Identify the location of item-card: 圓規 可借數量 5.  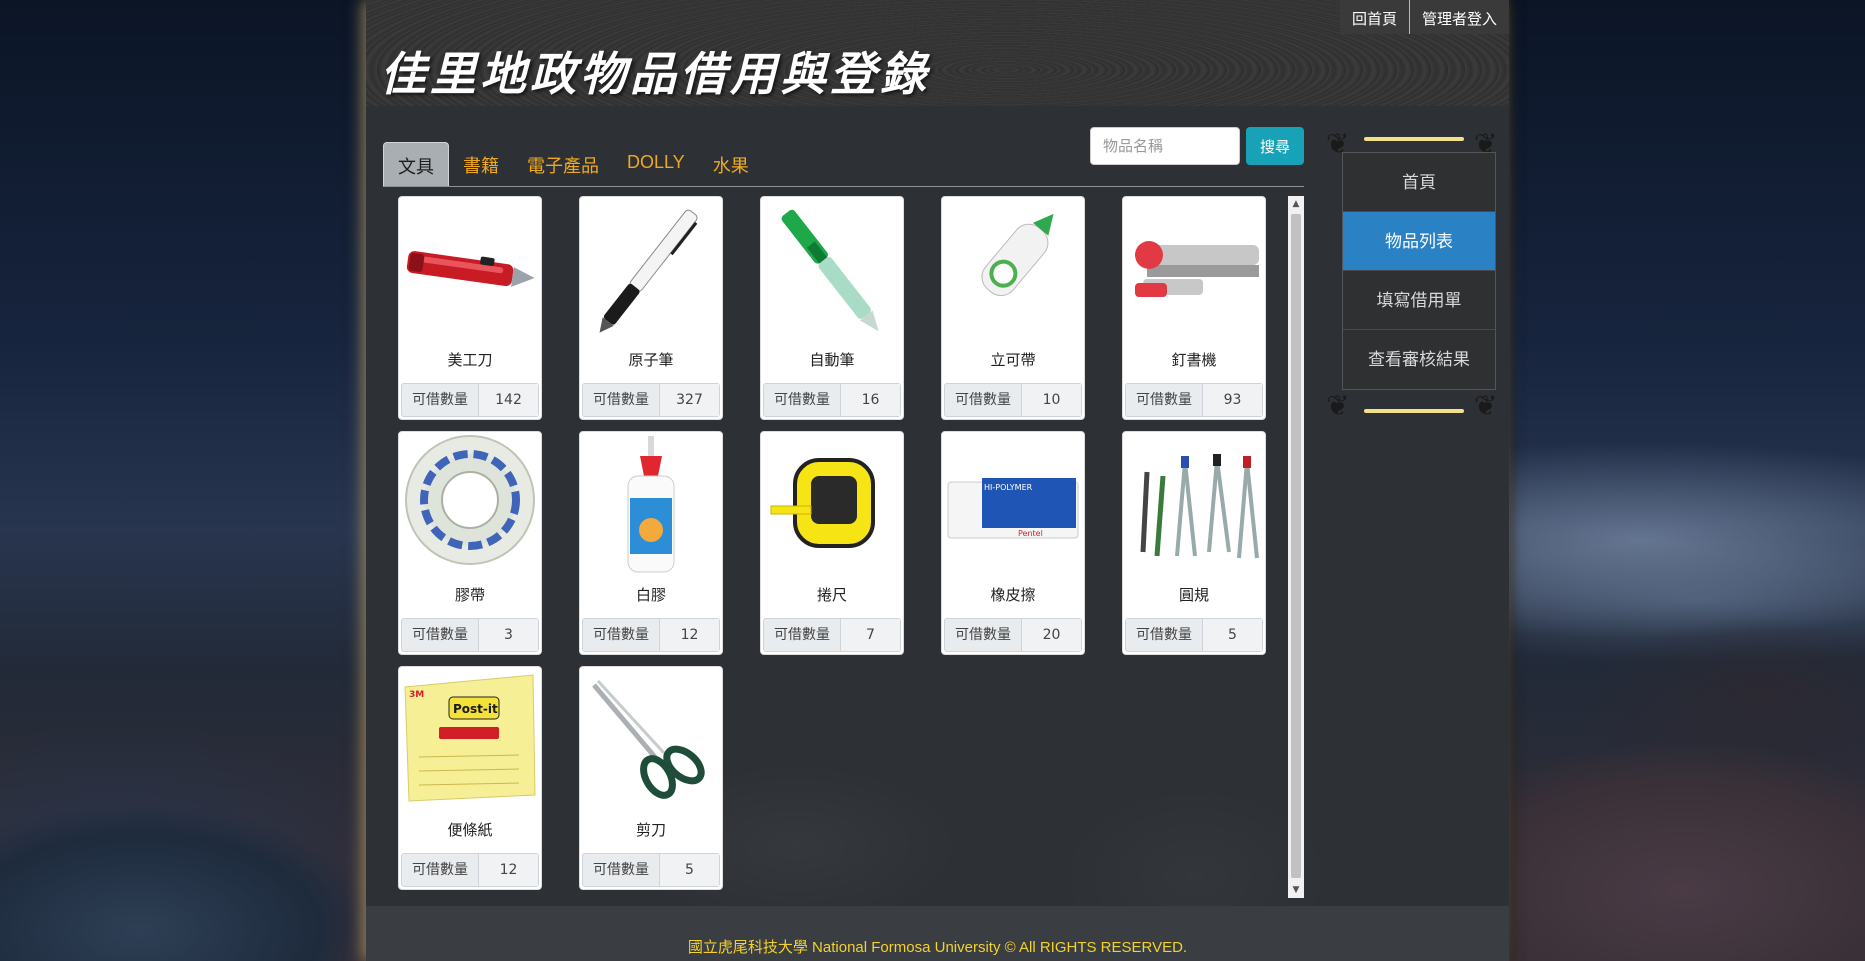
(1194, 543).